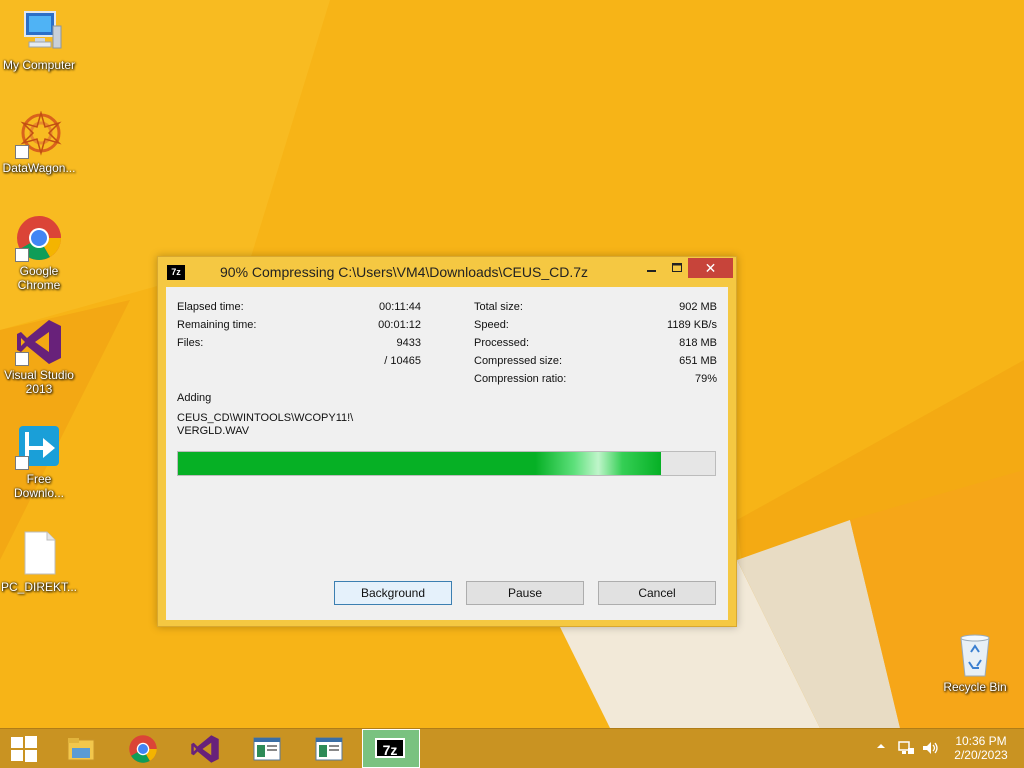 Image resolution: width=1024 pixels, height=768 pixels. I want to click on stat-label-total-size: Total size:, so click(498, 307).